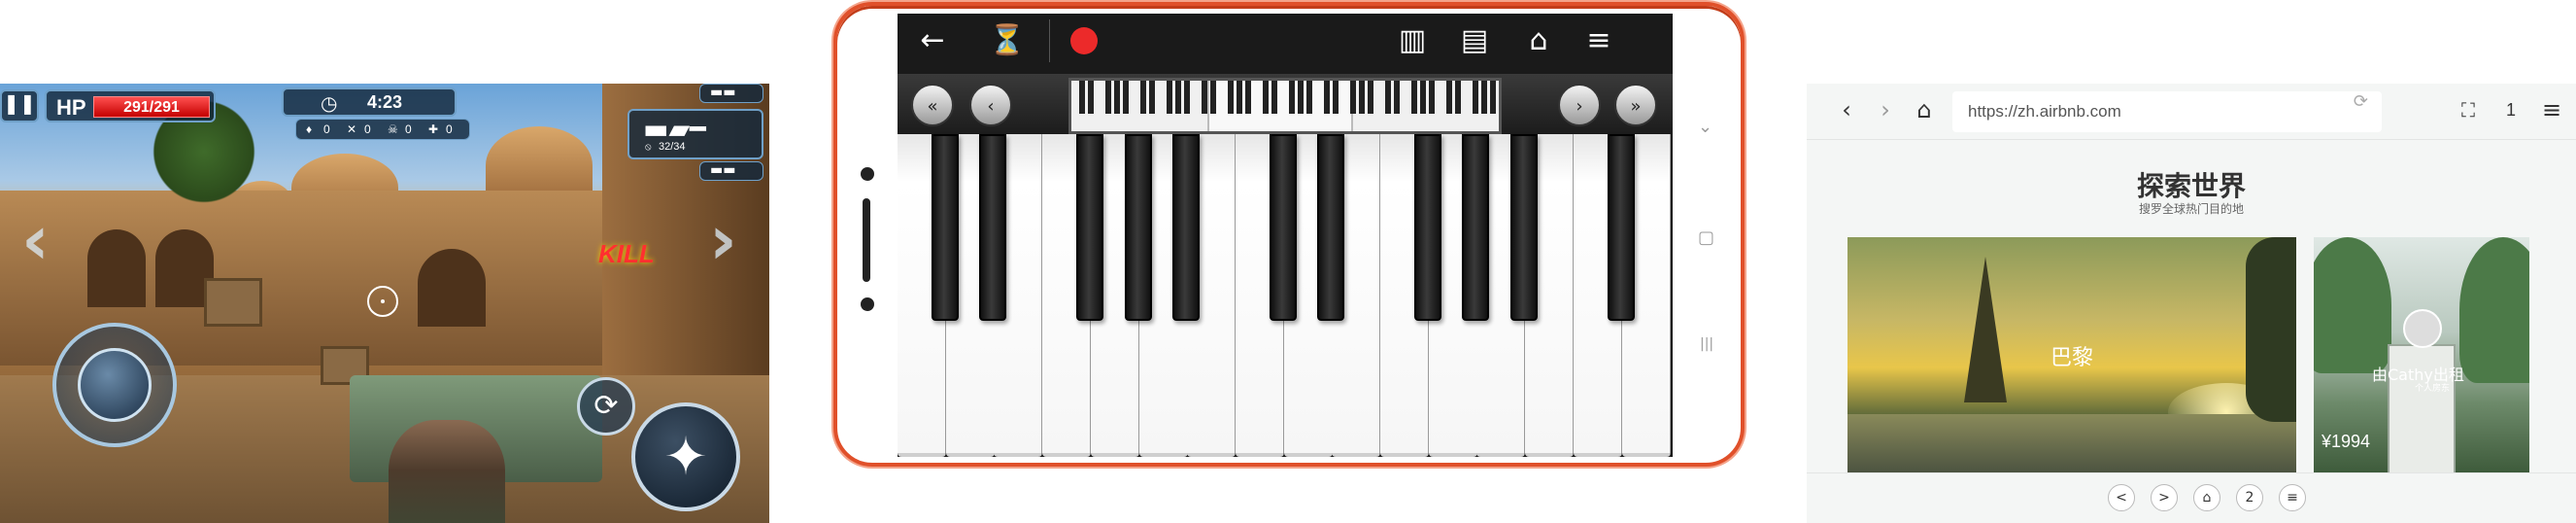  I want to click on pager-back-button: <, so click(2121, 497).